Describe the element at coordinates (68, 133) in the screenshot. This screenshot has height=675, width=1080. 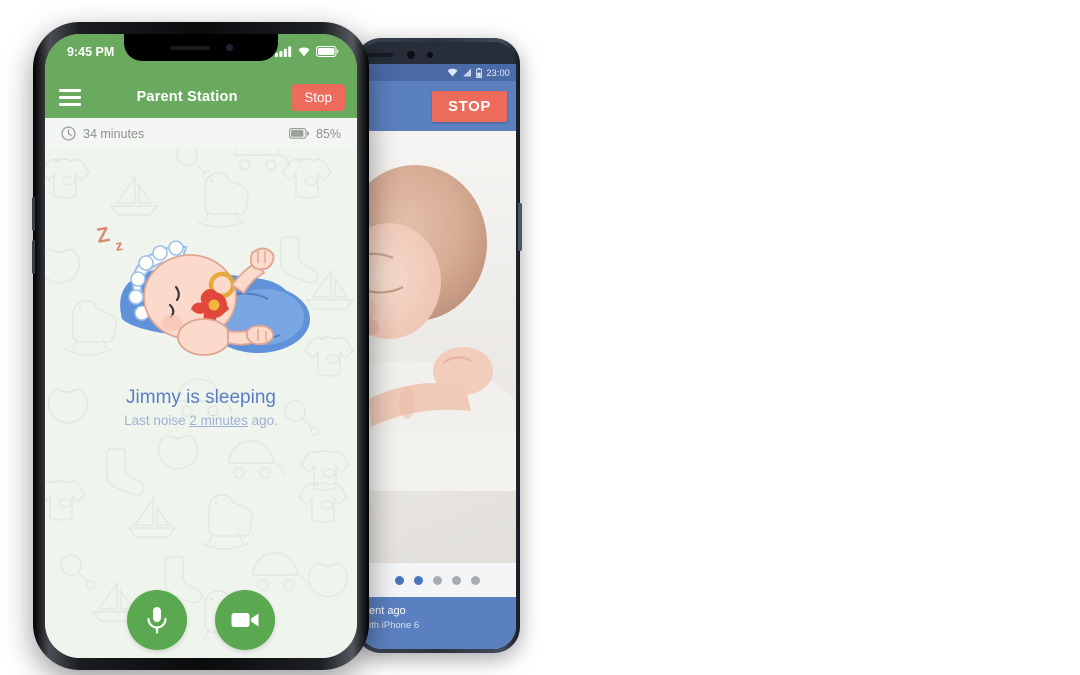
I see `clock-icon` at that location.